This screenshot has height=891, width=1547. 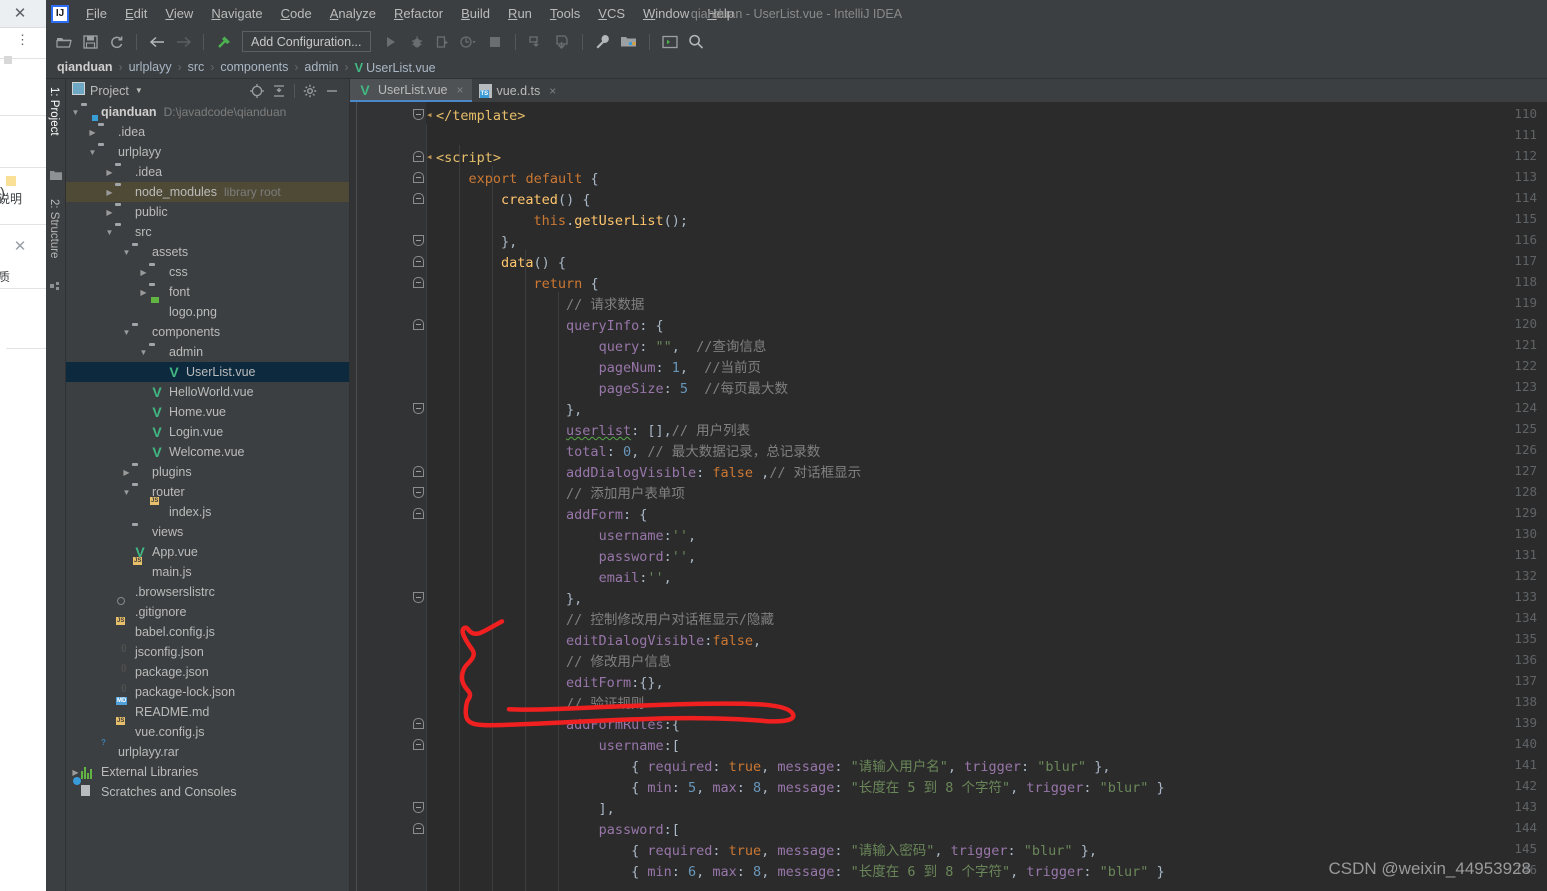 What do you see at coordinates (207, 412) in the screenshot?
I see `tree-item-home-vue: ▶V Home.vue` at bounding box center [207, 412].